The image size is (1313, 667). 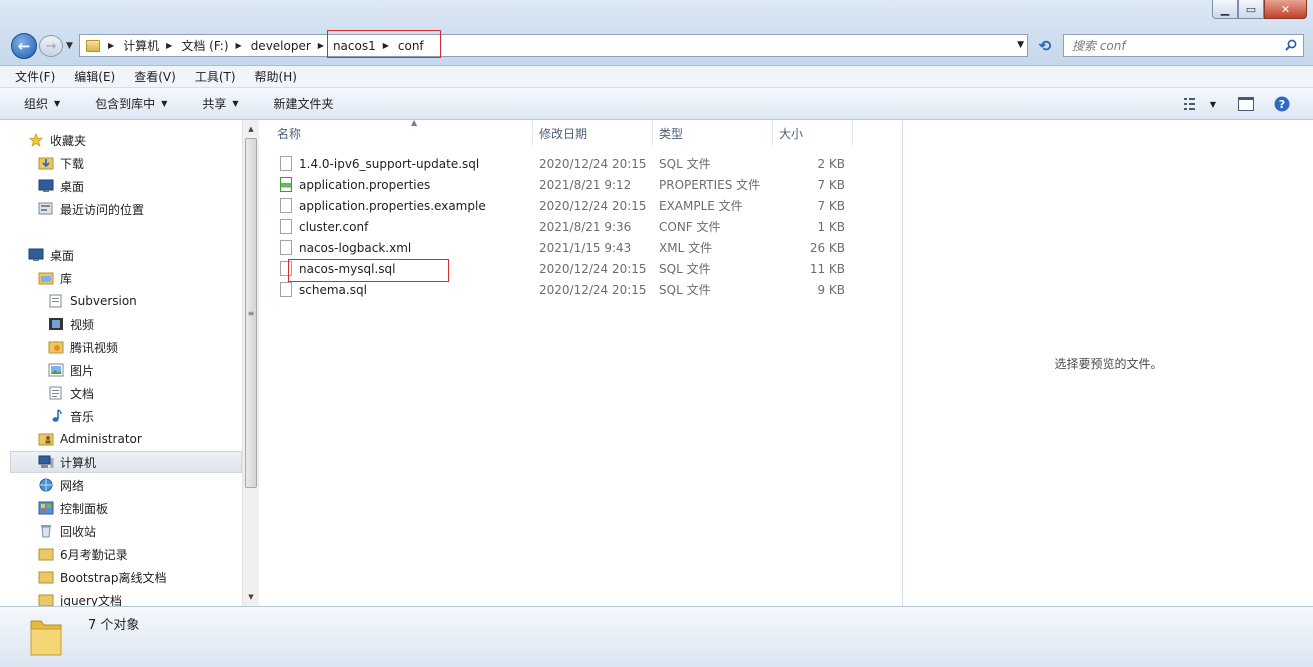 What do you see at coordinates (304, 103) in the screenshot?
I see `new-folder-button: 新建文件夹` at bounding box center [304, 103].